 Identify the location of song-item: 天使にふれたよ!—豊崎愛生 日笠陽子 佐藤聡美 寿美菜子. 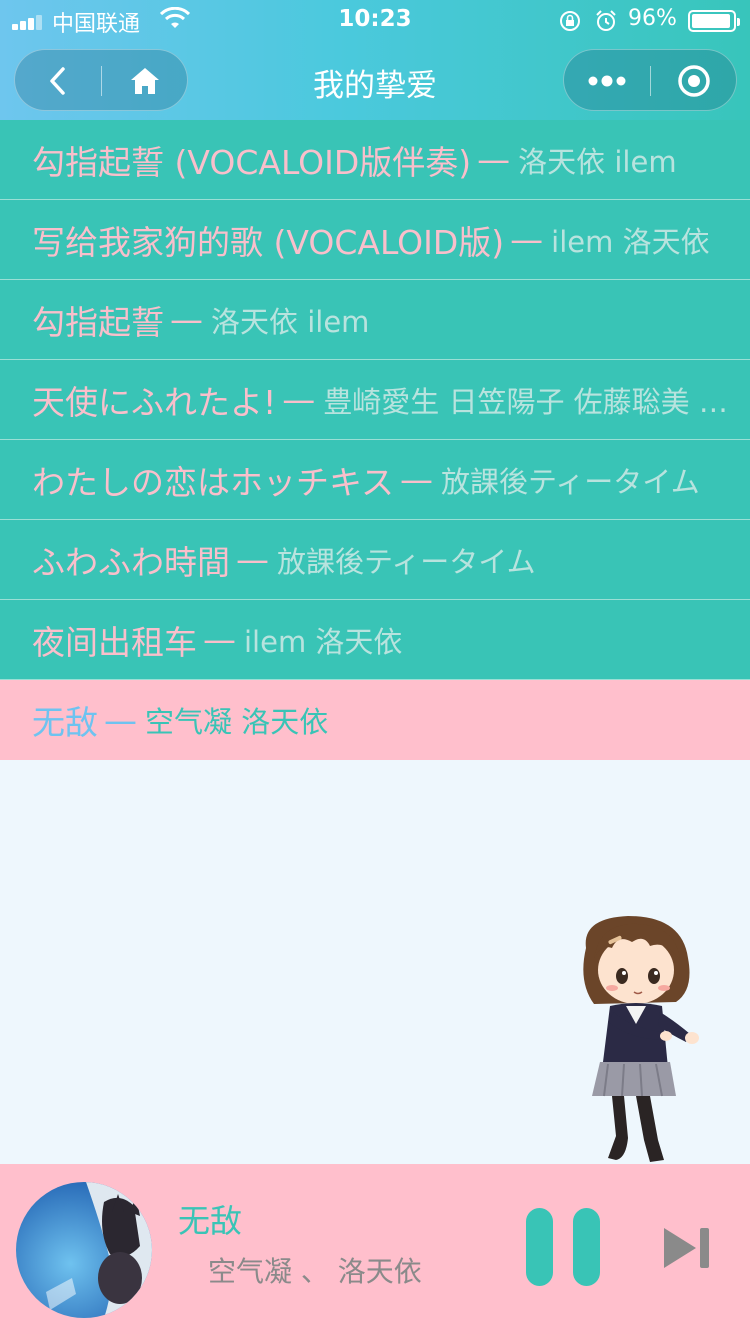
(375, 400).